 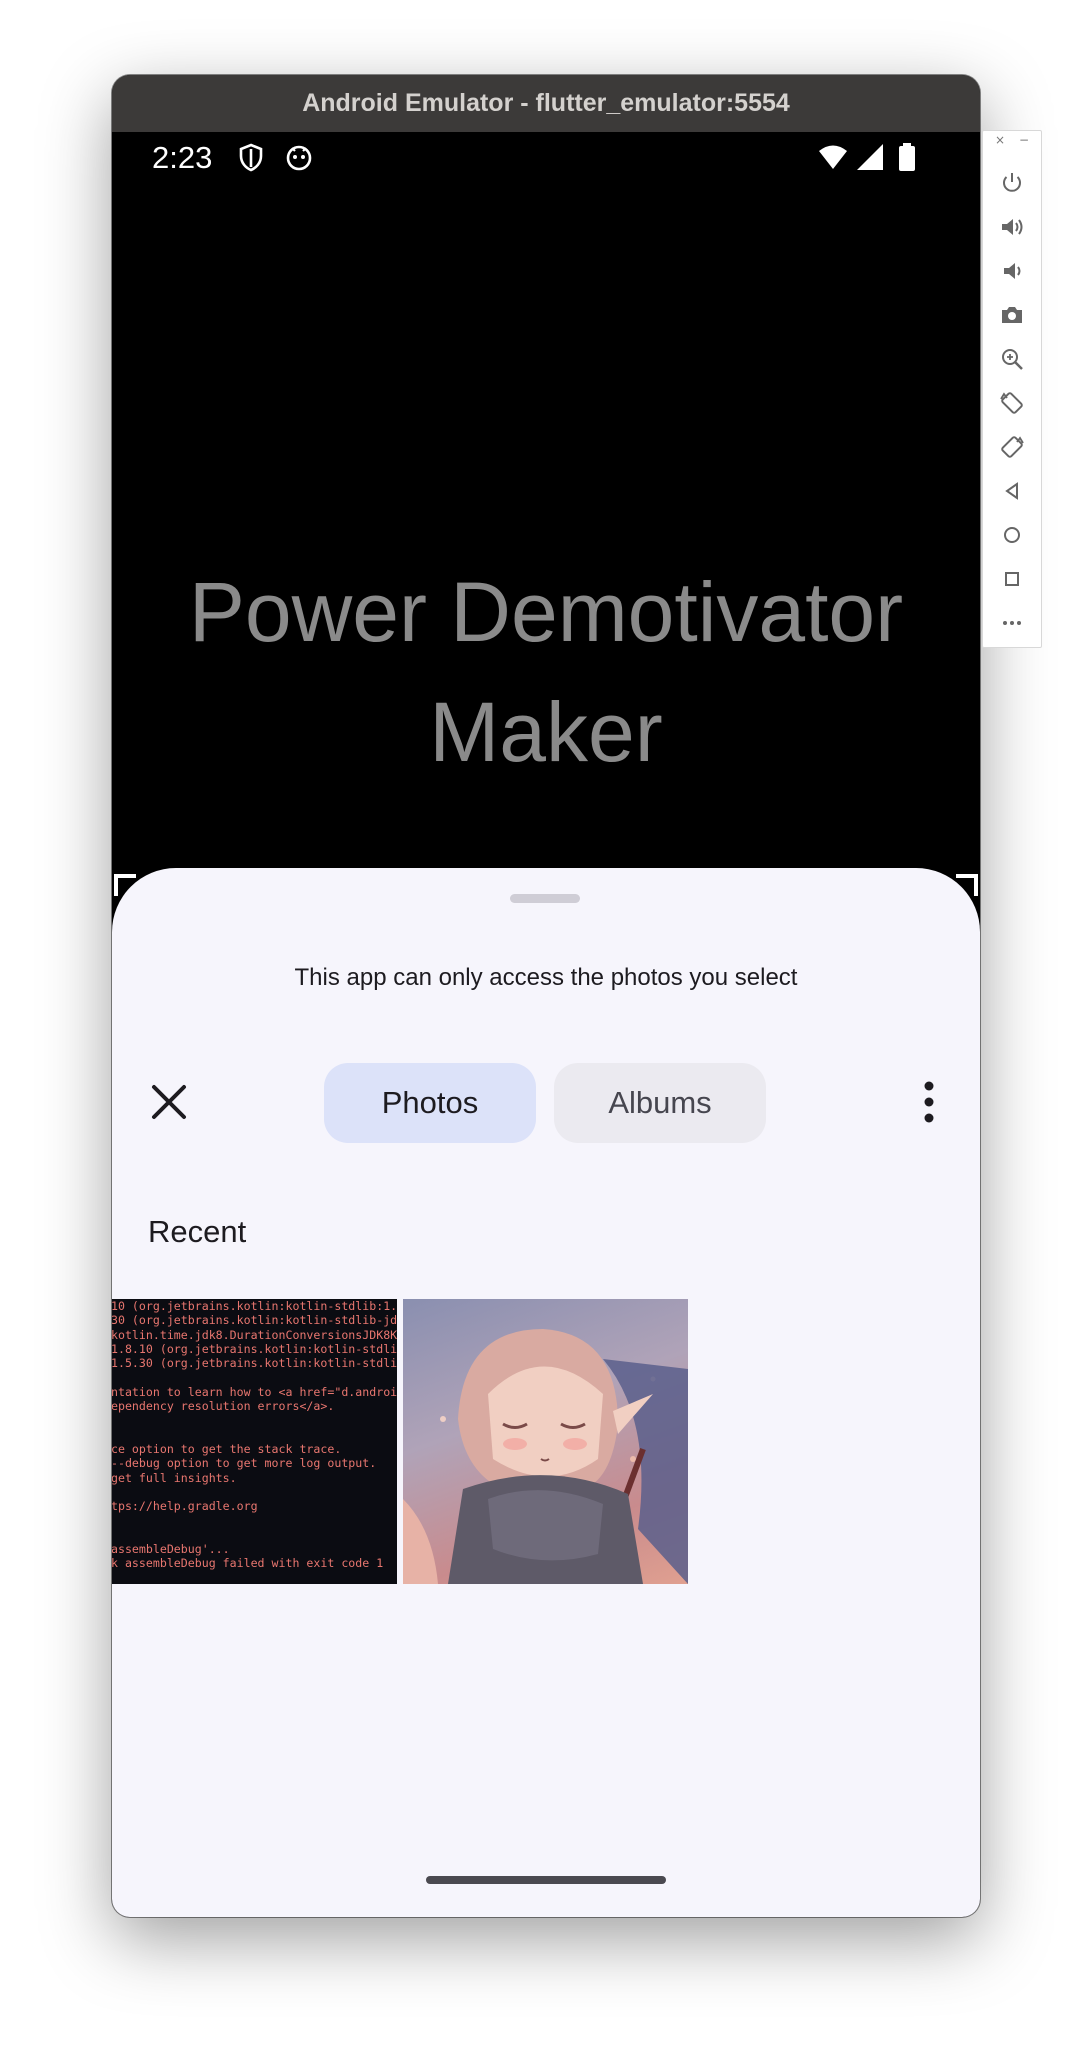 I want to click on close-icon, so click(x=169, y=1102).